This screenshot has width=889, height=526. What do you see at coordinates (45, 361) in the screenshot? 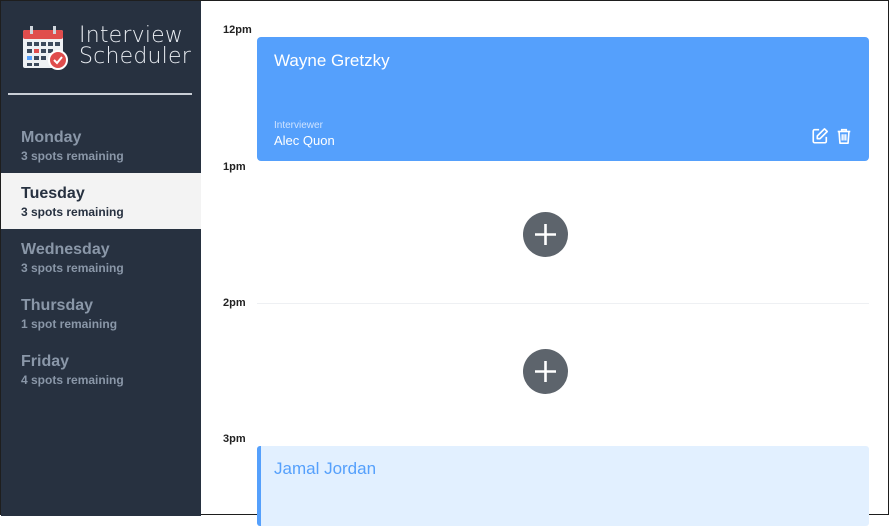
I see `day-name: Friday` at bounding box center [45, 361].